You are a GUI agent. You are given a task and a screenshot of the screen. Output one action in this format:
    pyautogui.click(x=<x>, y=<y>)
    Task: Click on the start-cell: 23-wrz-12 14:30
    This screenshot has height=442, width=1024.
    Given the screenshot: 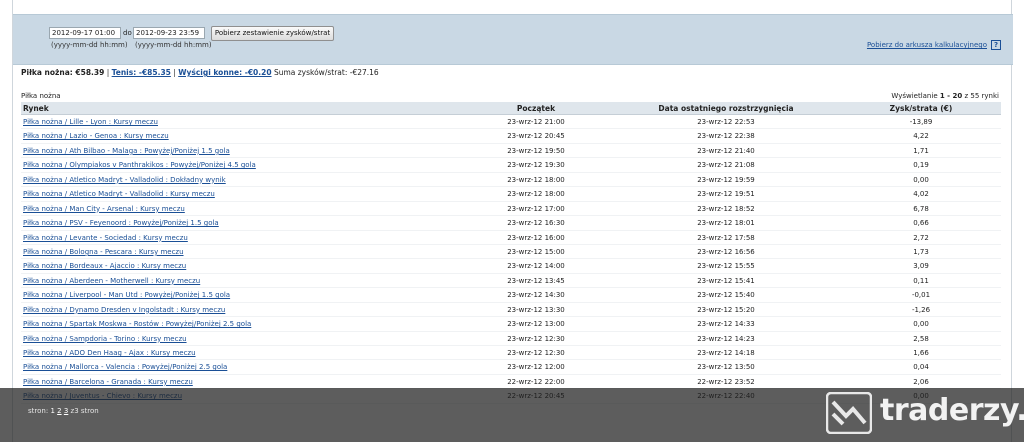 What is the action you would take?
    pyautogui.click(x=536, y=295)
    